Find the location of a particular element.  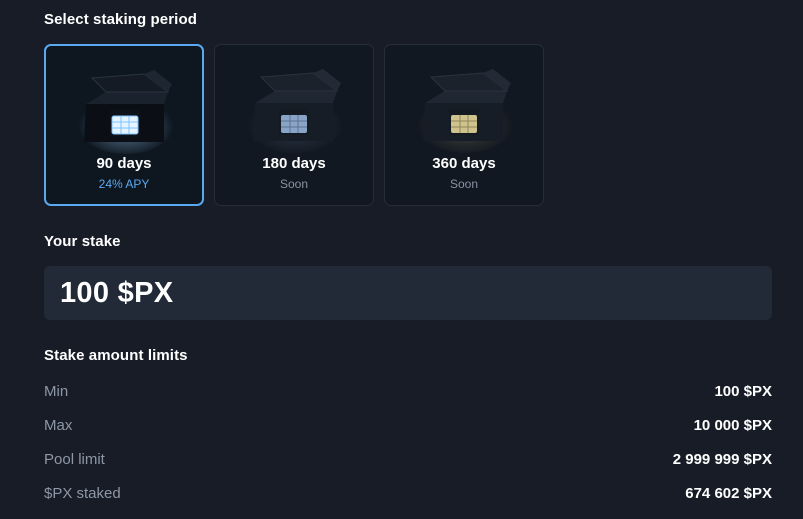

limit-row-px-staked: $PX staked 674 602 $PX is located at coordinates (408, 493).